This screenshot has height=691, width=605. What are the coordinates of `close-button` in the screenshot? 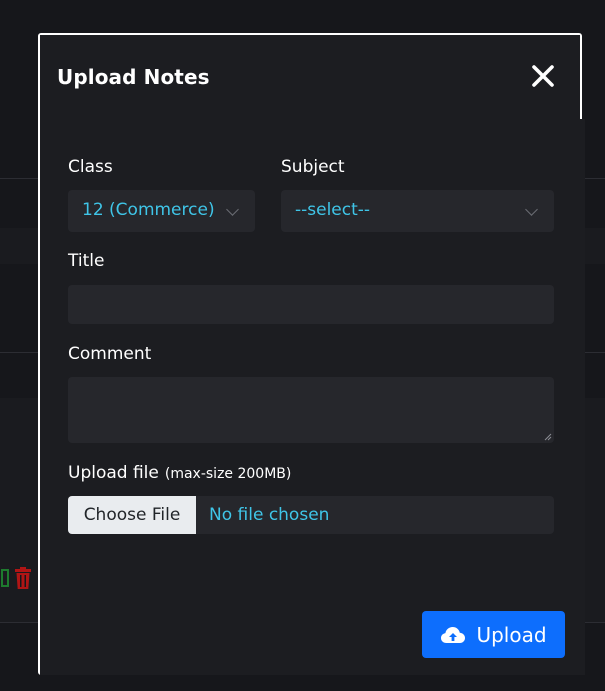 It's located at (543, 76).